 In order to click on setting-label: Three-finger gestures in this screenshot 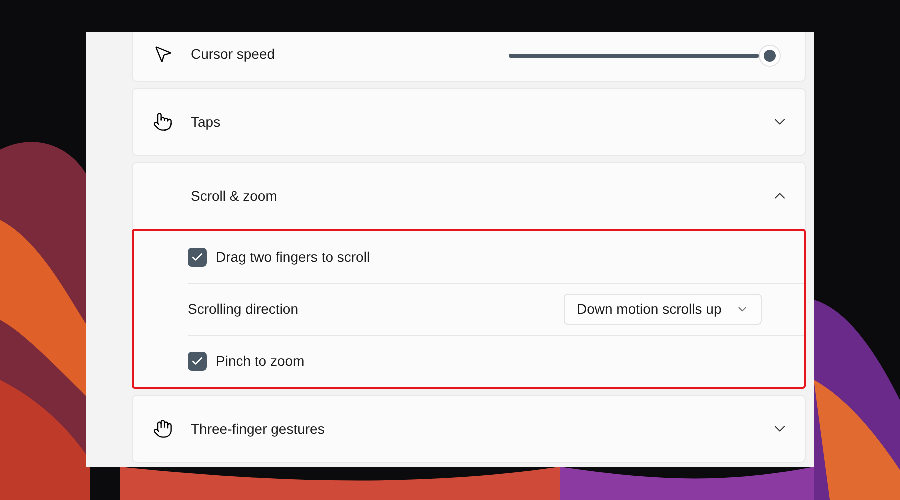, I will do `click(258, 429)`.